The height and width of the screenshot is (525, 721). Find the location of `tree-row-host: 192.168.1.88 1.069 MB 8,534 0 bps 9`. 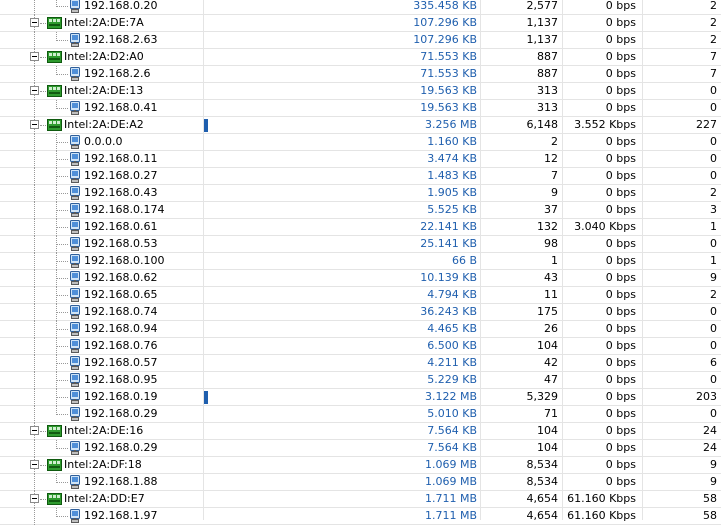

tree-row-host: 192.168.1.88 1.069 MB 8,534 0 bps 9 is located at coordinates (360, 482).